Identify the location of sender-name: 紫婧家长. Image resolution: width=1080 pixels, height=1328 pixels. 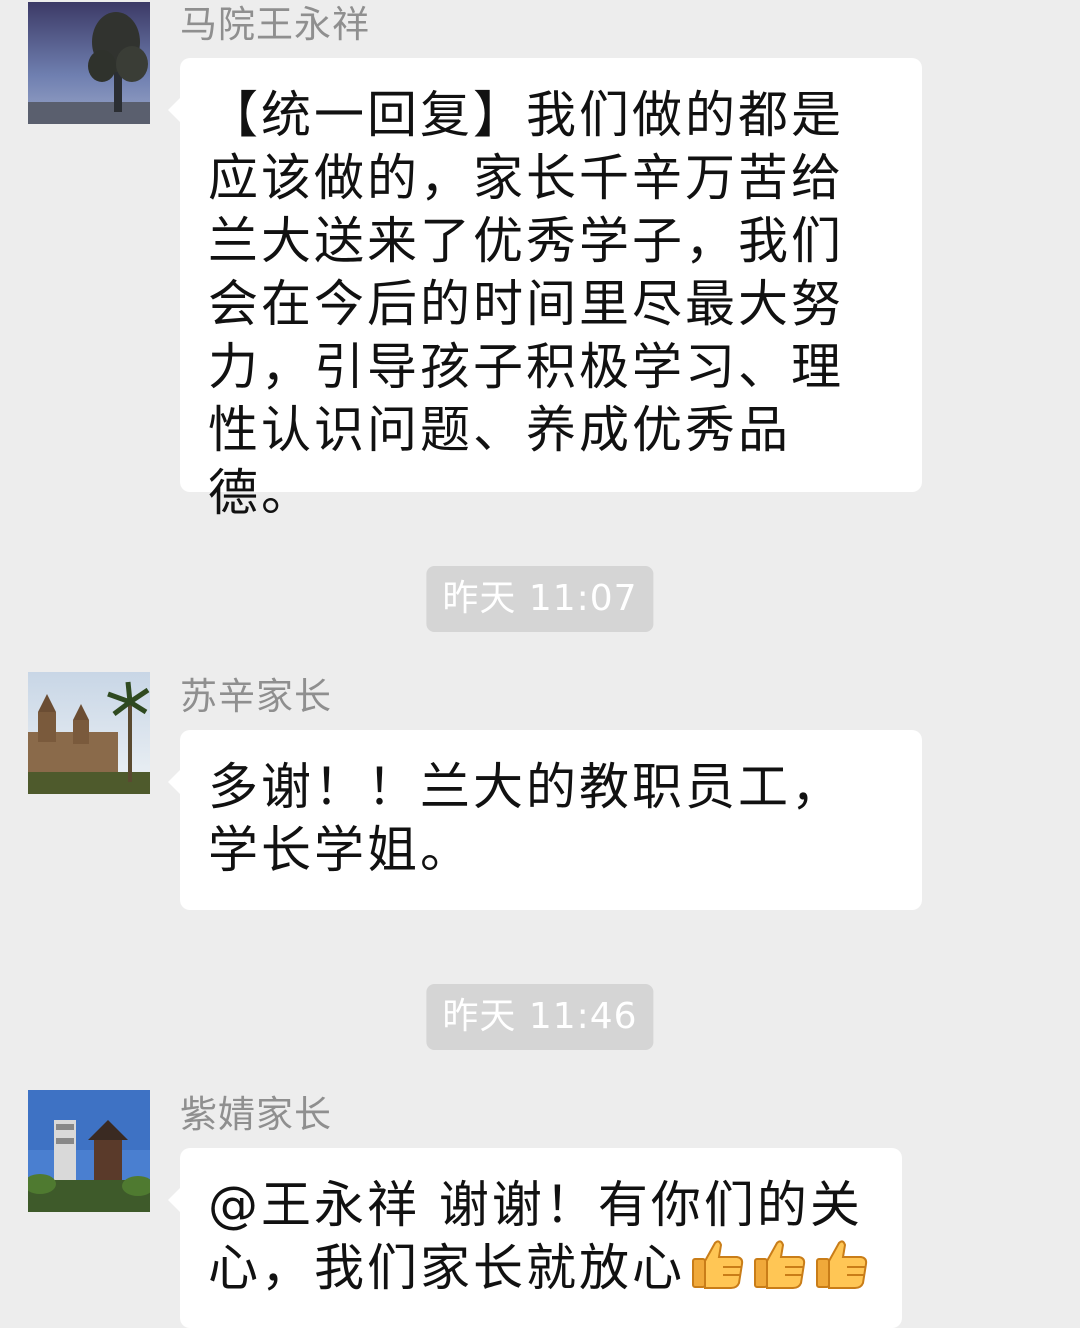
(256, 1114).